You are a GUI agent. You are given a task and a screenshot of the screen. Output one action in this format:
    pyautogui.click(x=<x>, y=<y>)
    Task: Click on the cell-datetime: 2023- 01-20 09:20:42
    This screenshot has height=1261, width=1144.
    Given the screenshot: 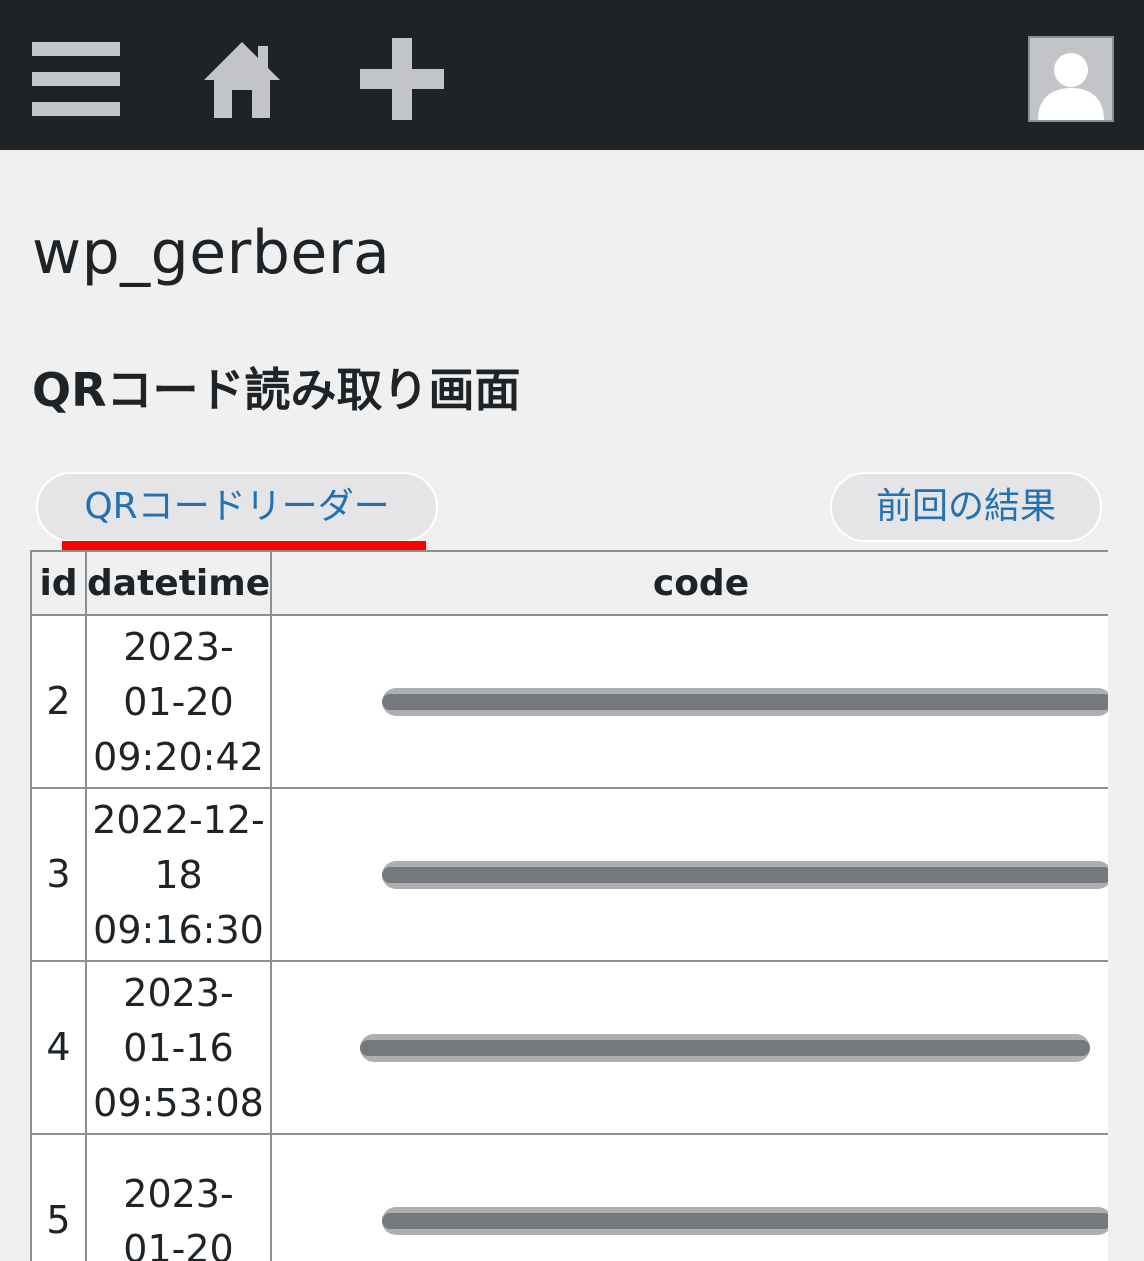 What is the action you would take?
    pyautogui.click(x=178, y=701)
    